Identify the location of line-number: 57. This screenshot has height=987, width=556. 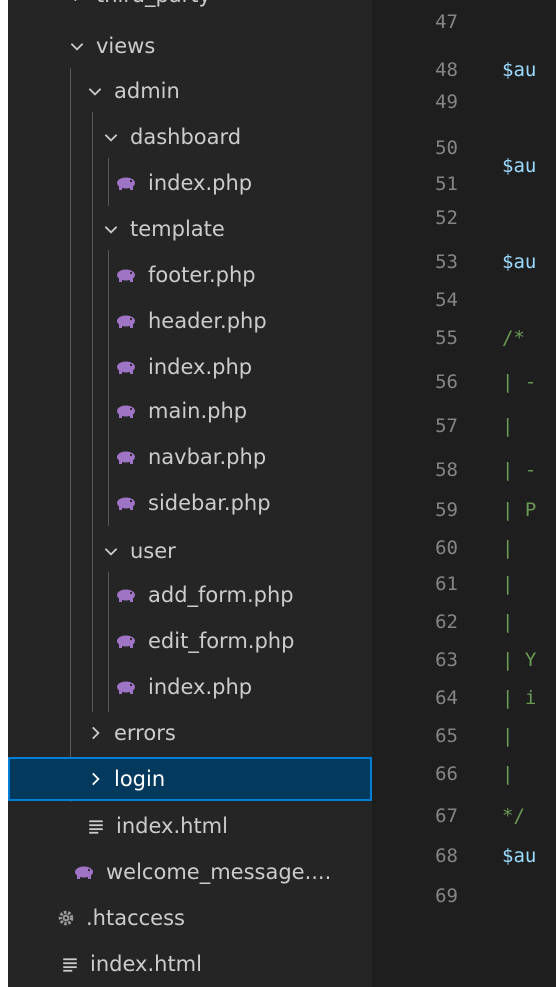
(446, 426).